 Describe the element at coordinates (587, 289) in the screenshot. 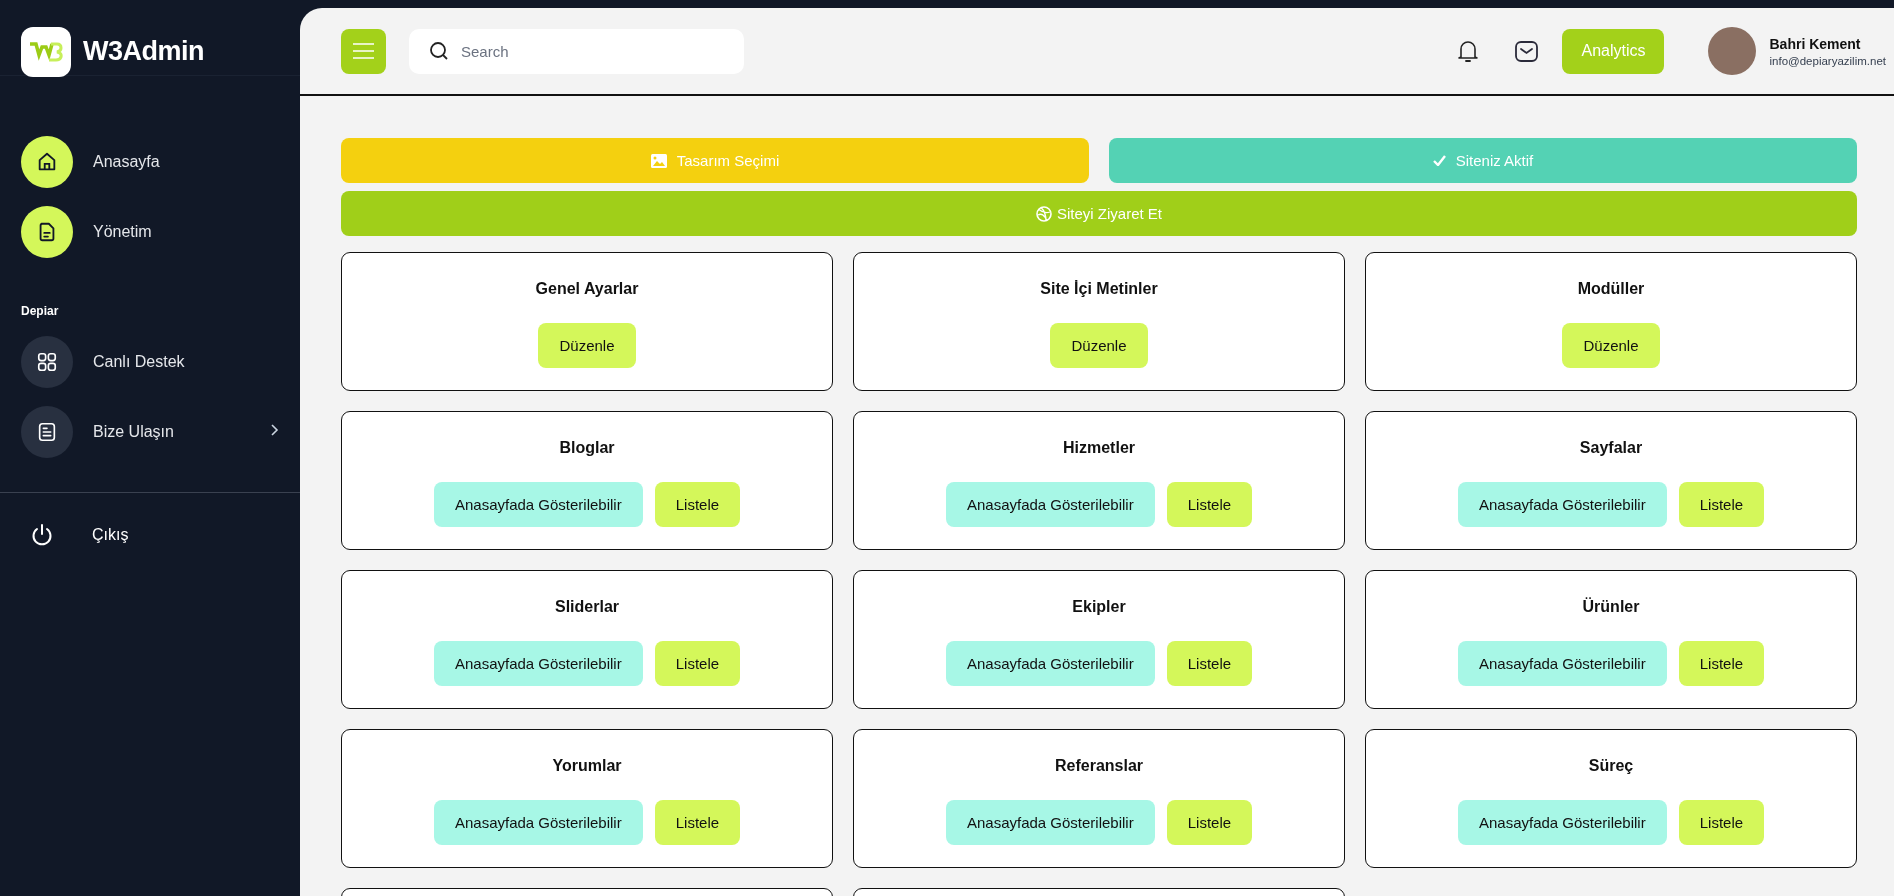

I see `card-title: Genel Ayarlar` at that location.